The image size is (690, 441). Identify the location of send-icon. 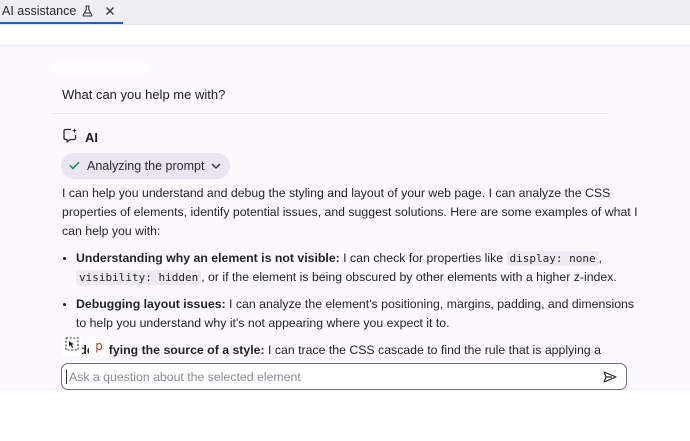
(610, 377).